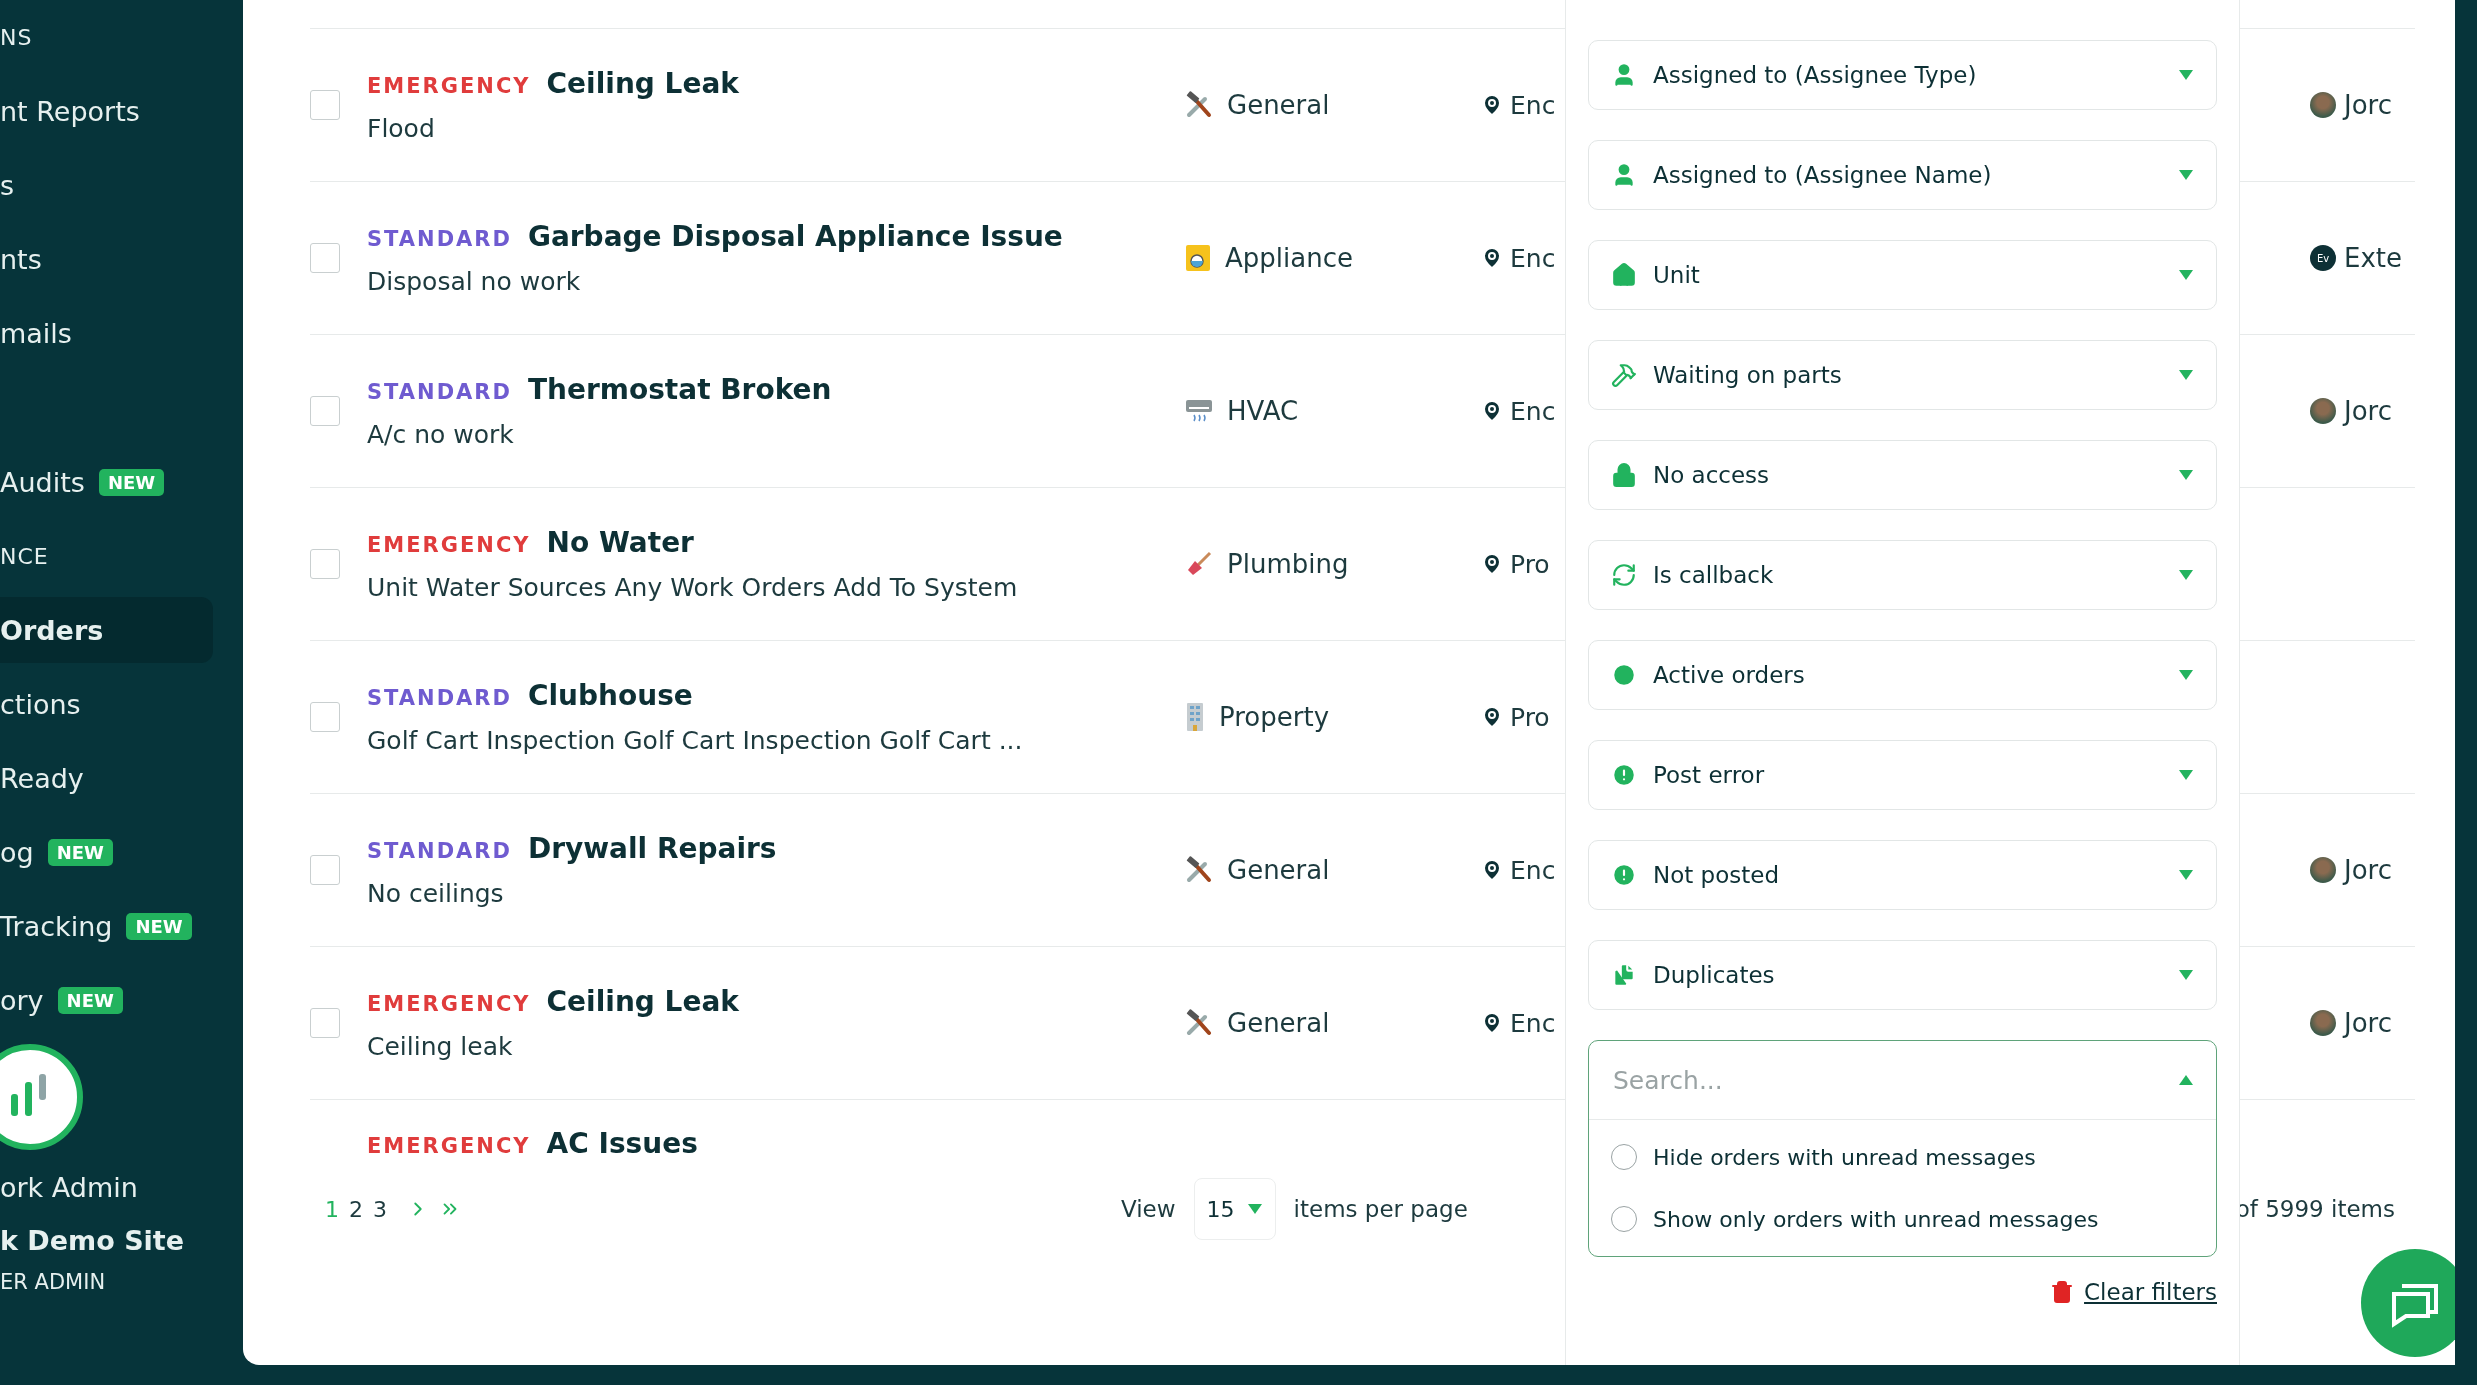  Describe the element at coordinates (620, 542) in the screenshot. I see `work-order-title: No Water` at that location.